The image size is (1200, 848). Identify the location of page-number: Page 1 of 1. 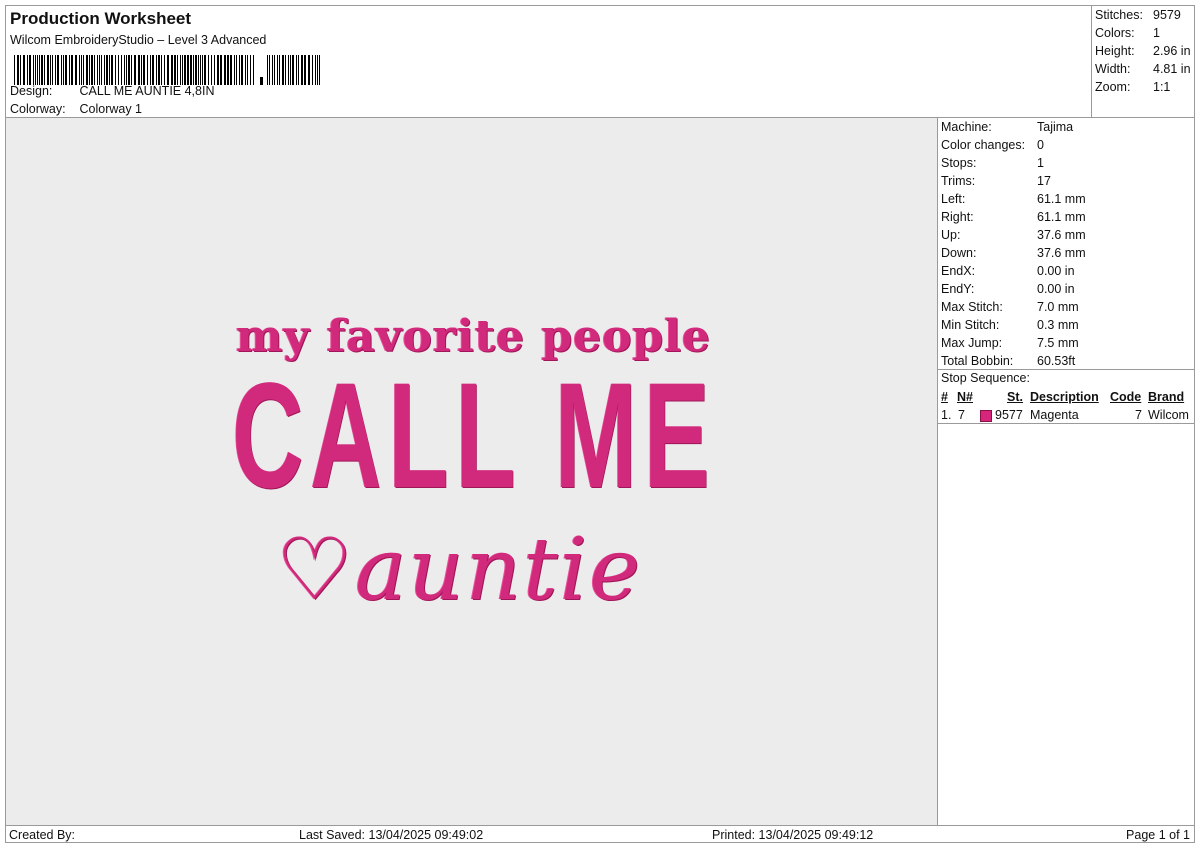
(1158, 835).